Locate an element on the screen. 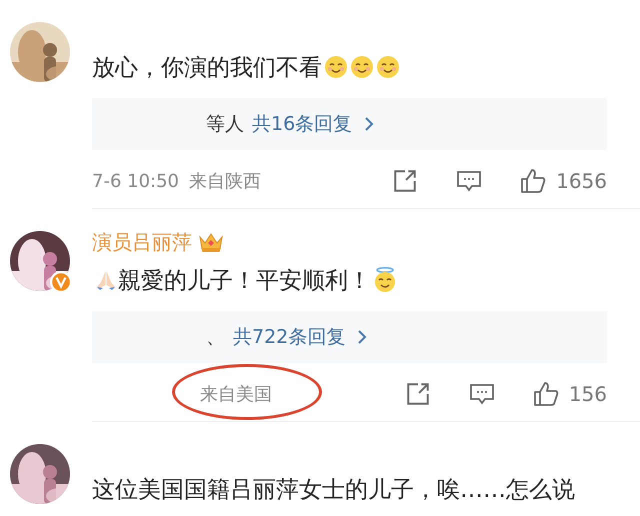 Image resolution: width=640 pixels, height=516 pixels. like-count: 156 is located at coordinates (587, 394).